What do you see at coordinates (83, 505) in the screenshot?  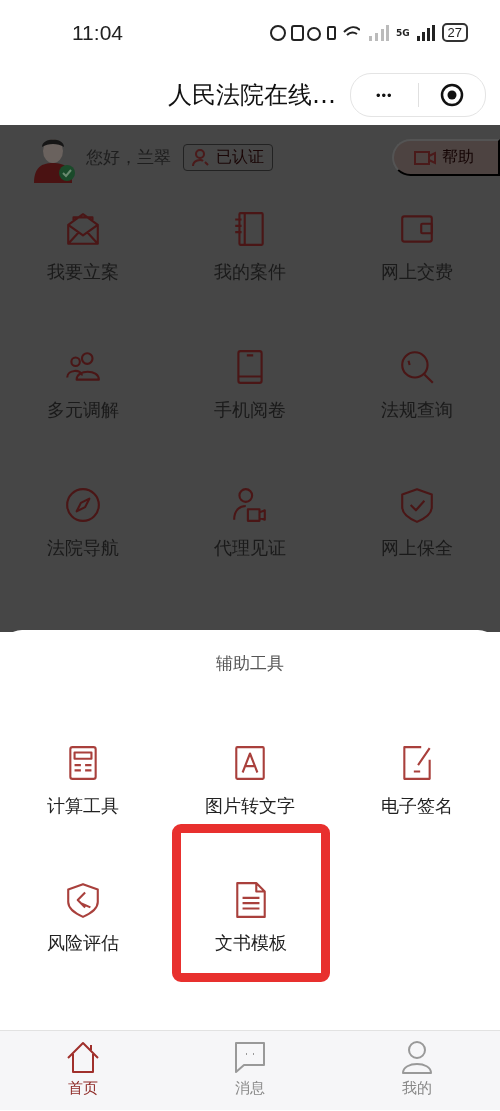 I see `compass-icon` at bounding box center [83, 505].